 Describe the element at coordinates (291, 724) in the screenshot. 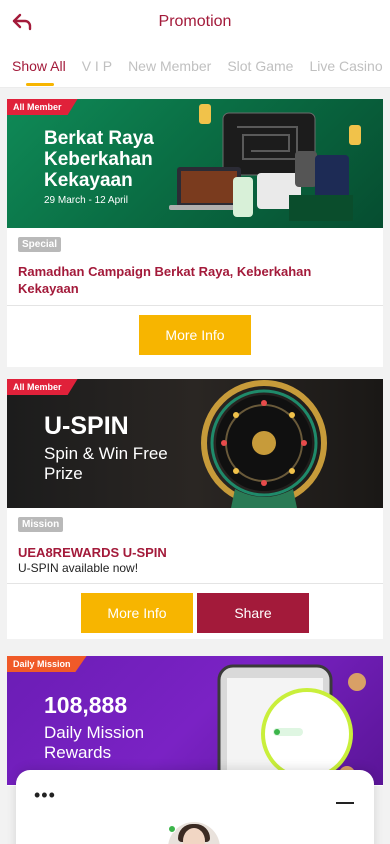

I see `banner-artwork` at that location.